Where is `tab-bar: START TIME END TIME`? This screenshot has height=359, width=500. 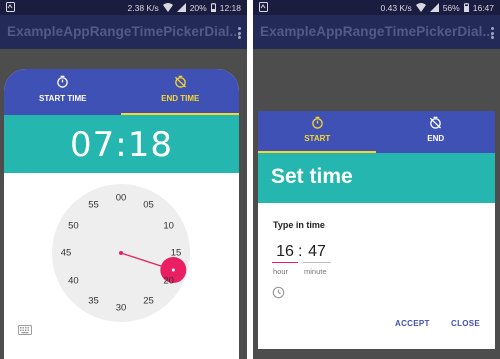 tab-bar: START TIME END TIME is located at coordinates (121, 92).